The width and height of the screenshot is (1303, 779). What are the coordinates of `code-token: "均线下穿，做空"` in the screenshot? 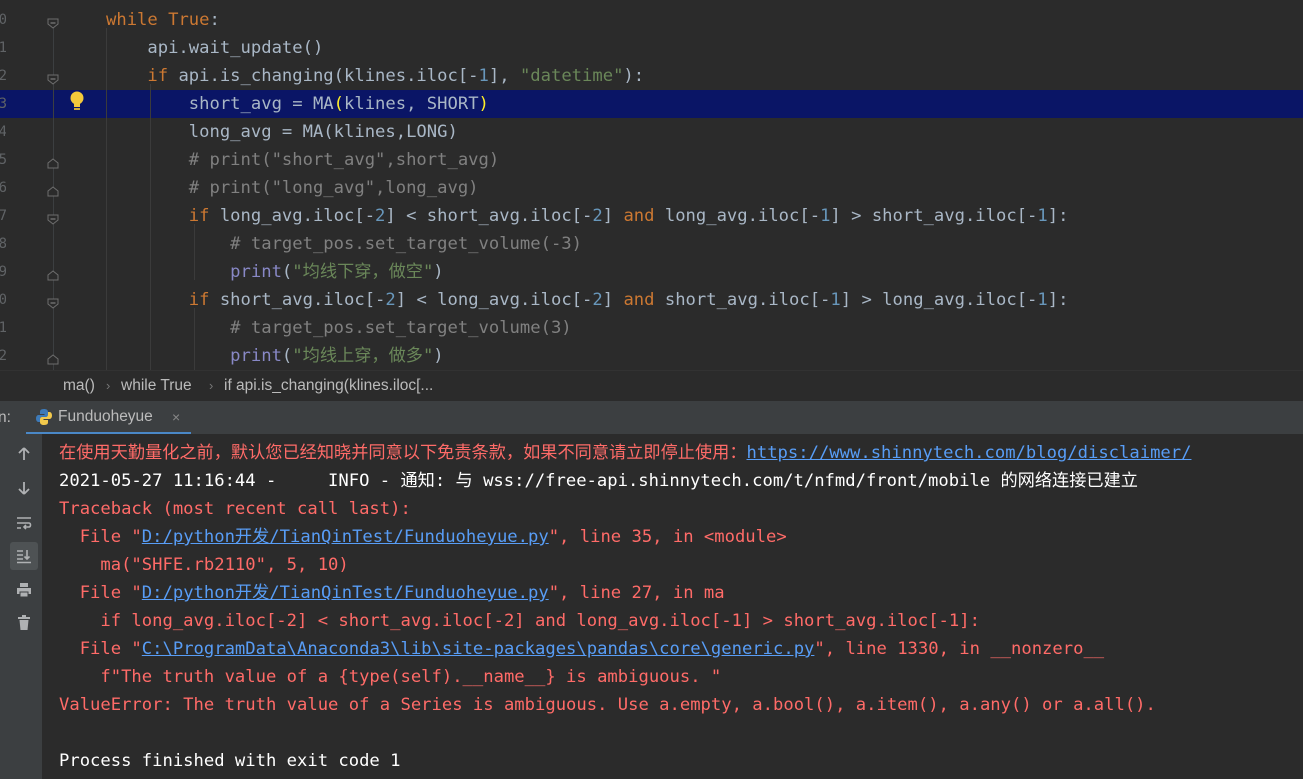 It's located at (363, 272).